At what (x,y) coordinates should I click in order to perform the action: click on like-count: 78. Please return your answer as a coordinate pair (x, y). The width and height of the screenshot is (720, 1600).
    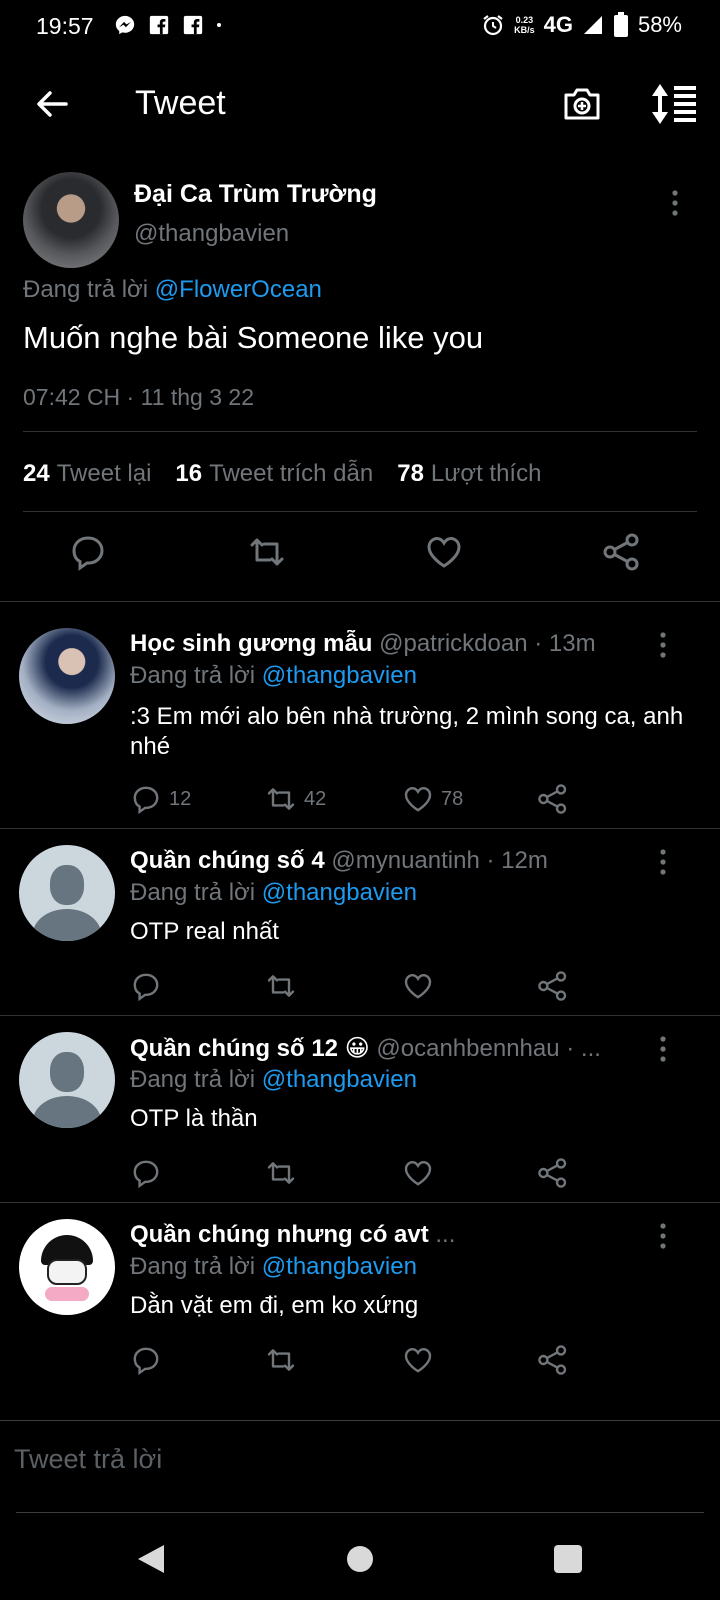
    Looking at the image, I should click on (452, 798).